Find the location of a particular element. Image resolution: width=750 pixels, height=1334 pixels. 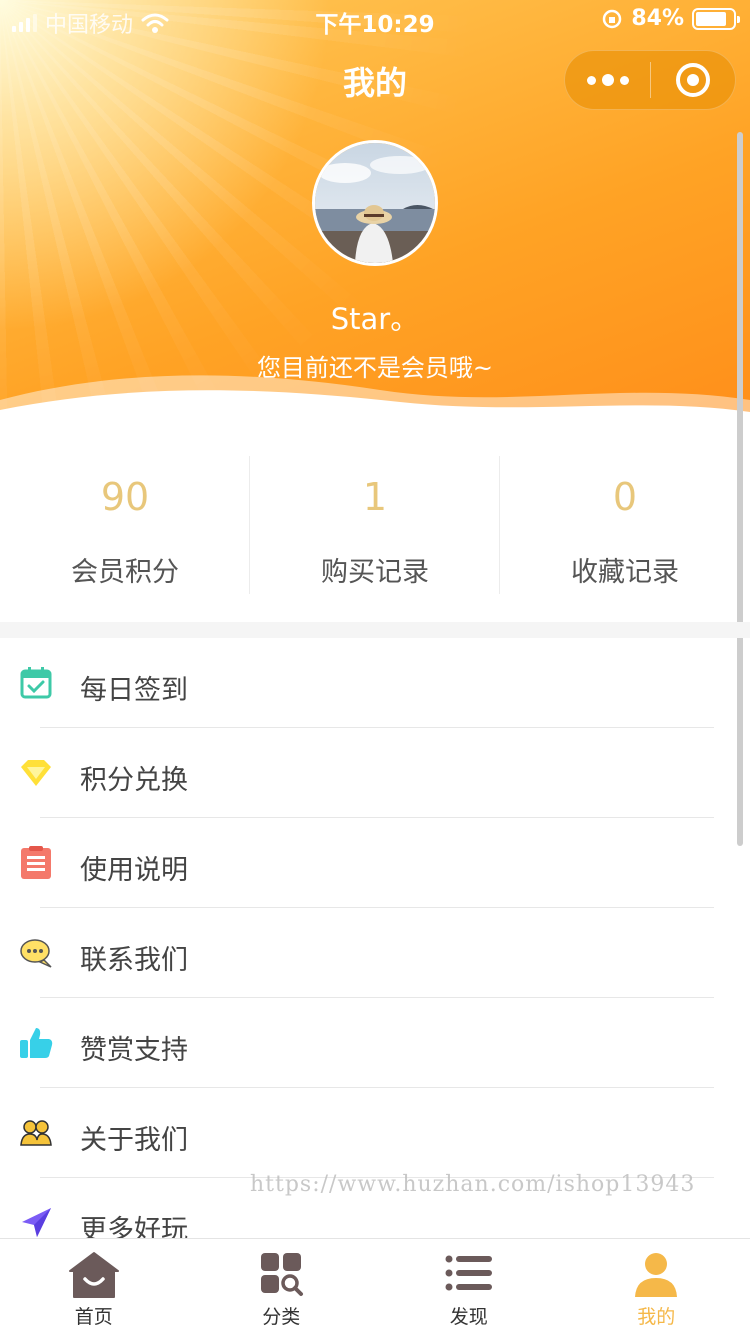

stat-purchase-records: 1 购买记录 is located at coordinates (375, 530).